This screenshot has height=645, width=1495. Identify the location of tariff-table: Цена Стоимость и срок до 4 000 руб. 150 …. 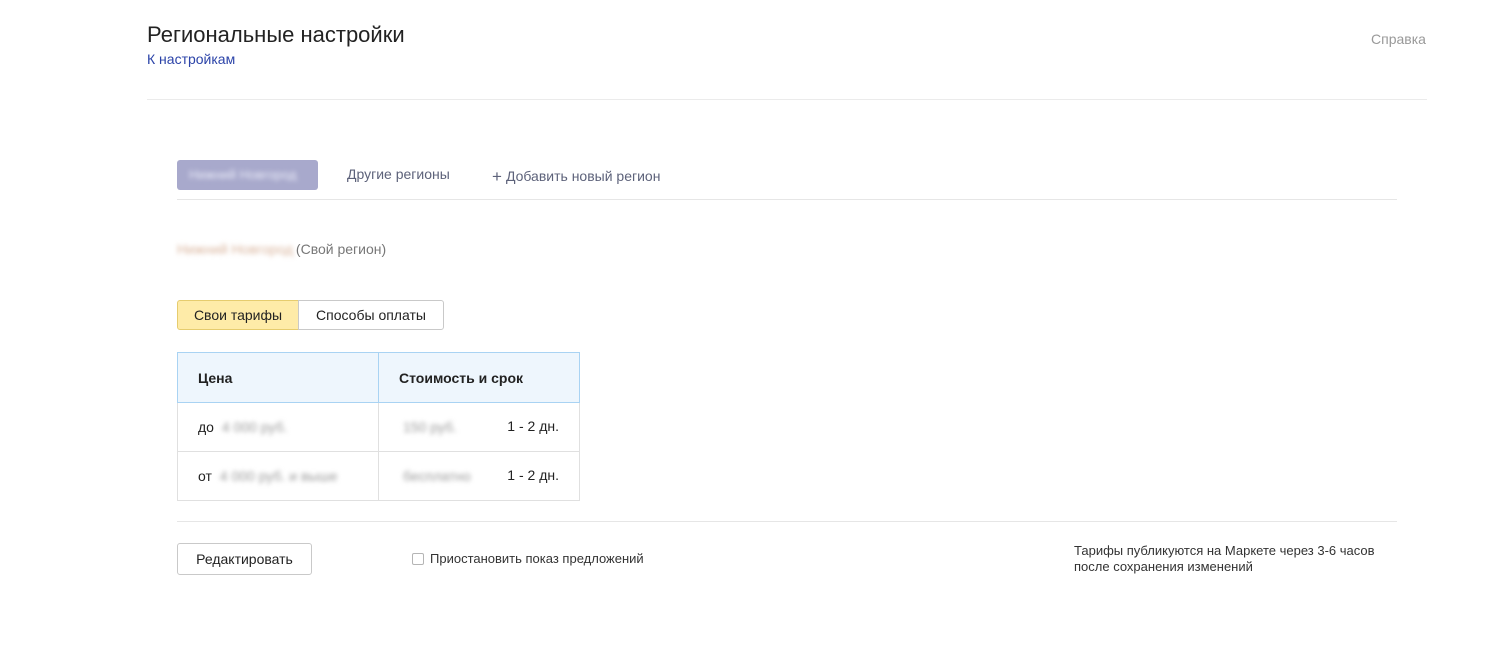
(378, 426).